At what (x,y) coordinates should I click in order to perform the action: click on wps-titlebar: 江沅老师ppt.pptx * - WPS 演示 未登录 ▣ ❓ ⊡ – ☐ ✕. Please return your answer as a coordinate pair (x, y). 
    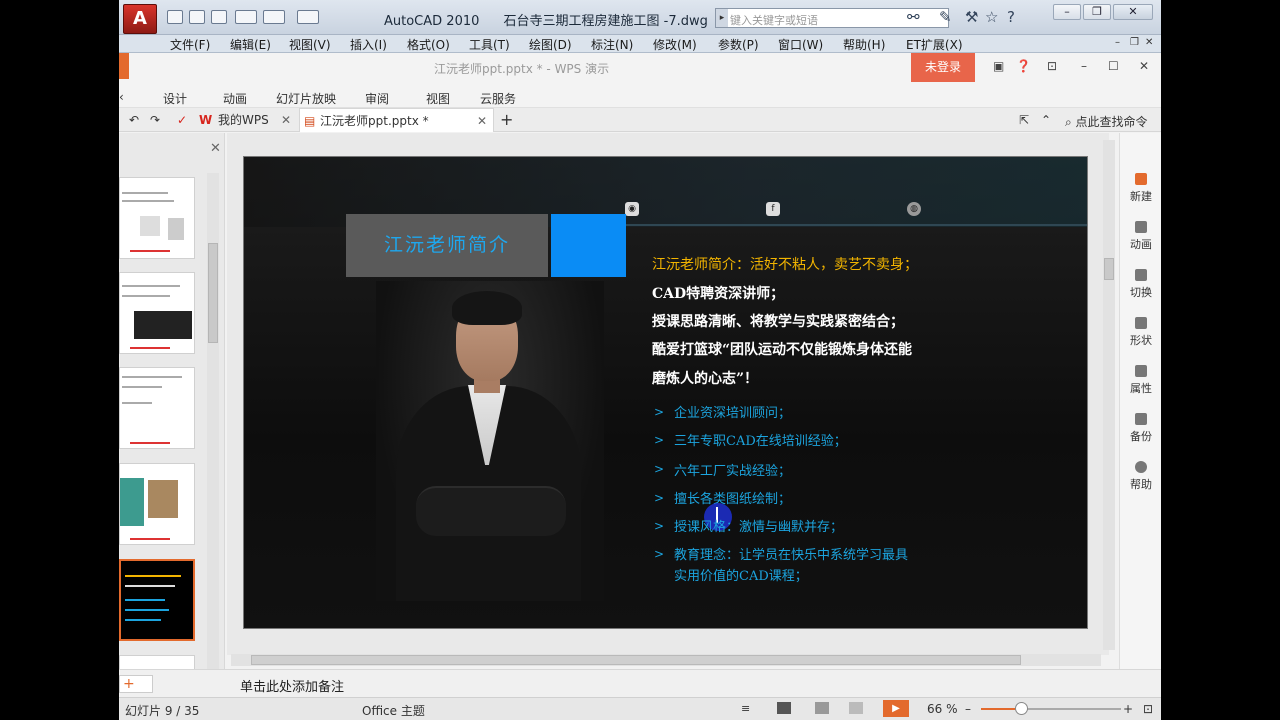
    Looking at the image, I should click on (640, 67).